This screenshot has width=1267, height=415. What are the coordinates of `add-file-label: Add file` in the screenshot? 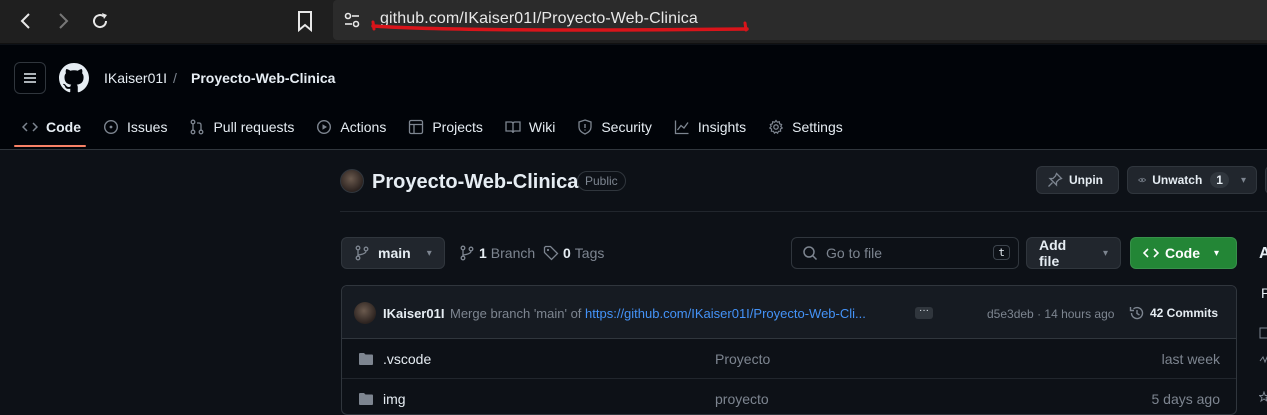 It's located at (1053, 253).